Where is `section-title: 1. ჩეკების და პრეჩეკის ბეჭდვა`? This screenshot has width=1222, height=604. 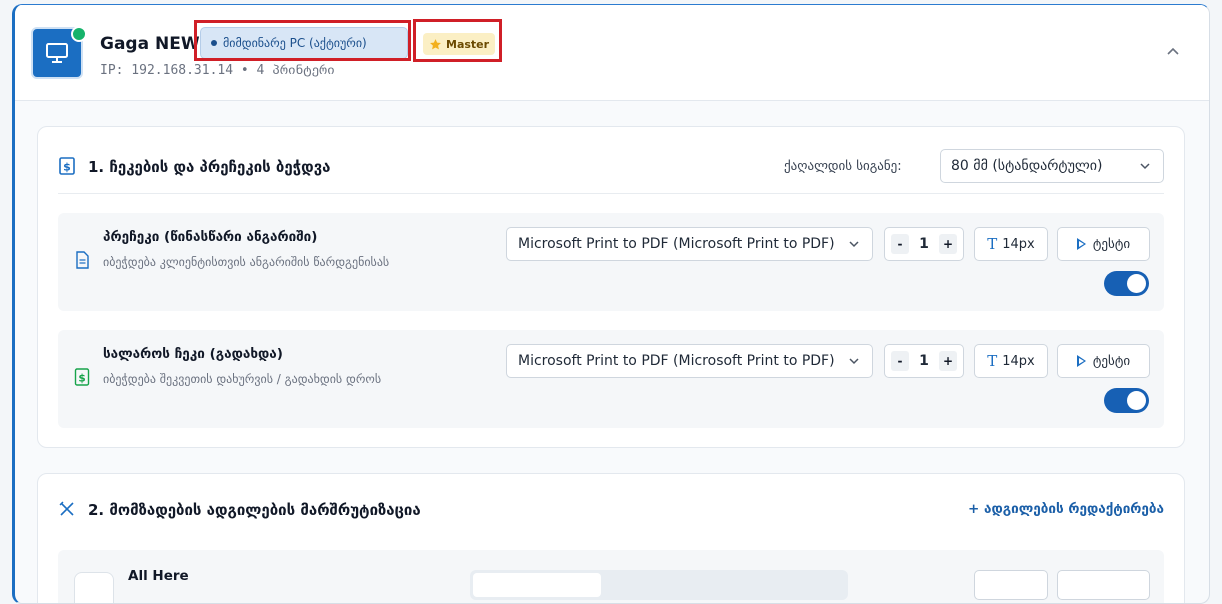 section-title: 1. ჩეკების და პრეჩეკის ბეჭდვა is located at coordinates (209, 167).